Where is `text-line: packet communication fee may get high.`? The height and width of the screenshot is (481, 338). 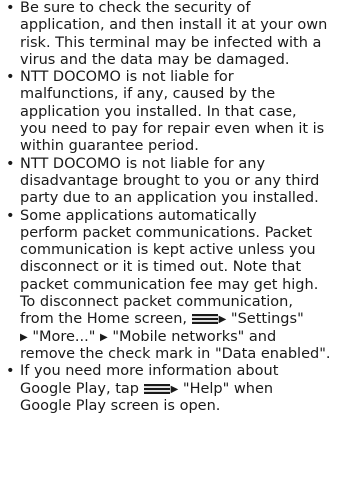
text-line: packet communication fee may get high. is located at coordinates (169, 284).